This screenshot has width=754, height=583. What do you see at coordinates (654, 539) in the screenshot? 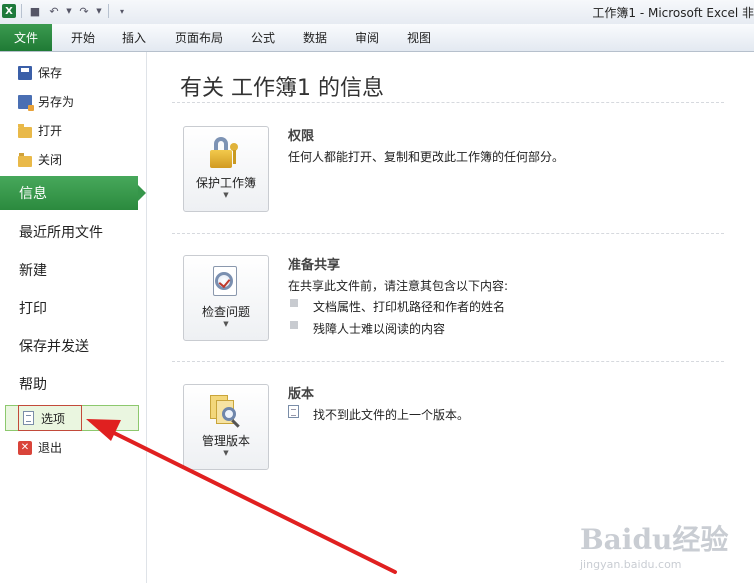
I see `watermark-logo-text: Baidu经验` at bounding box center [654, 539].